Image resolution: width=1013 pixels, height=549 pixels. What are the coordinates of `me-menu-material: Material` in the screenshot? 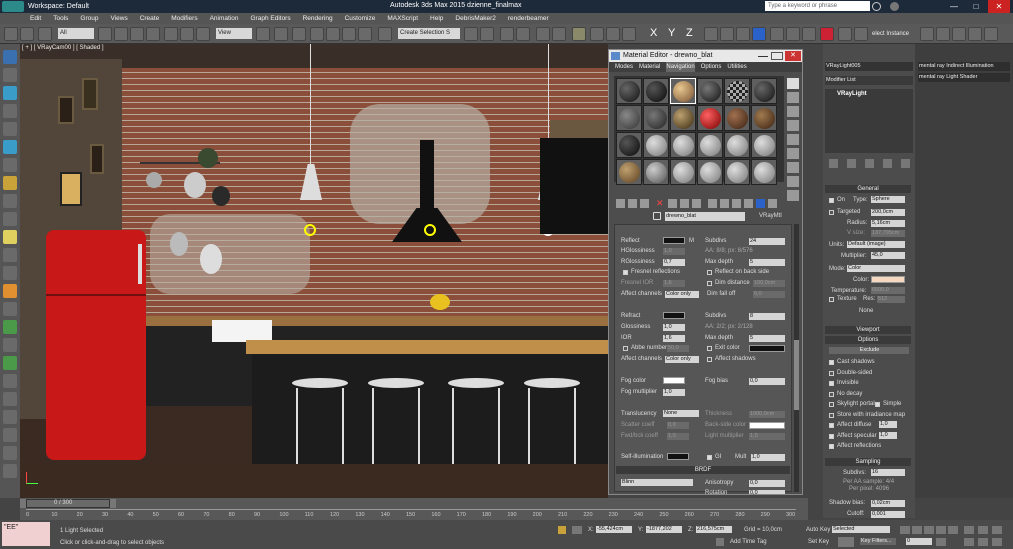 It's located at (649, 67).